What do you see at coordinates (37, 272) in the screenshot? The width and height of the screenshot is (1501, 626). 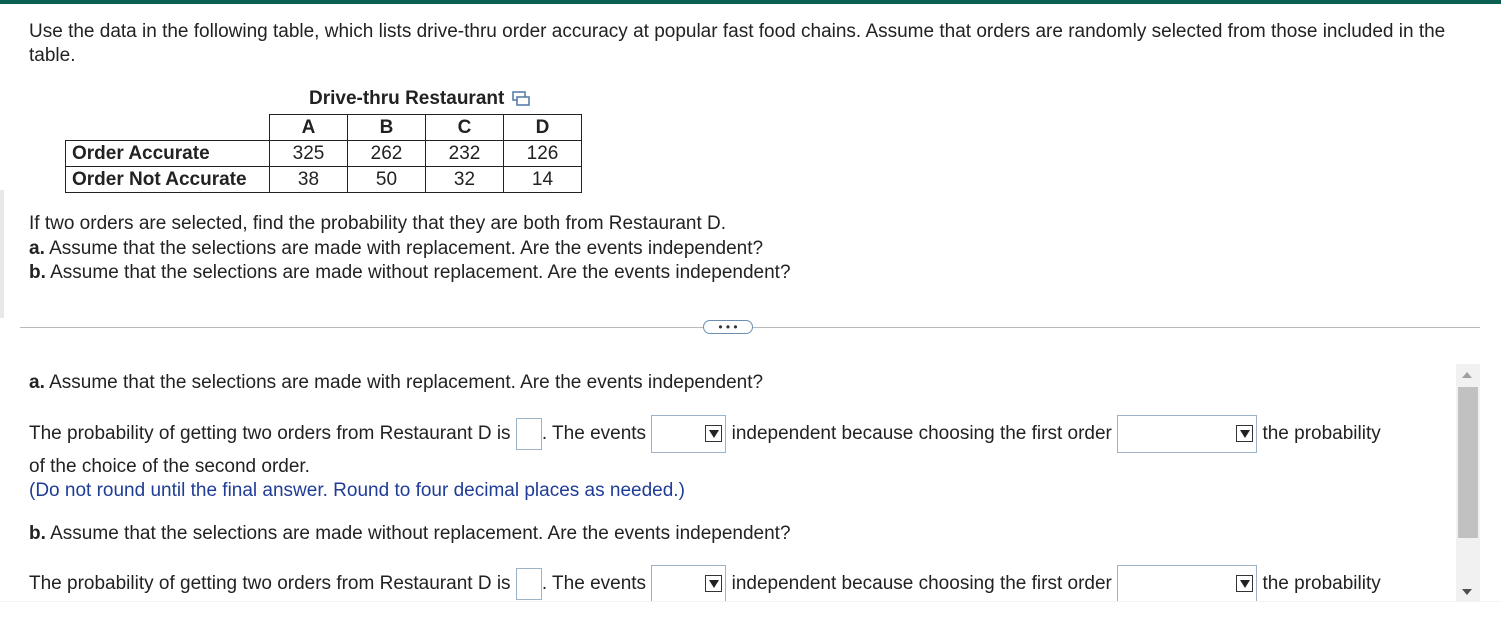 I see `part-b-label: b.` at bounding box center [37, 272].